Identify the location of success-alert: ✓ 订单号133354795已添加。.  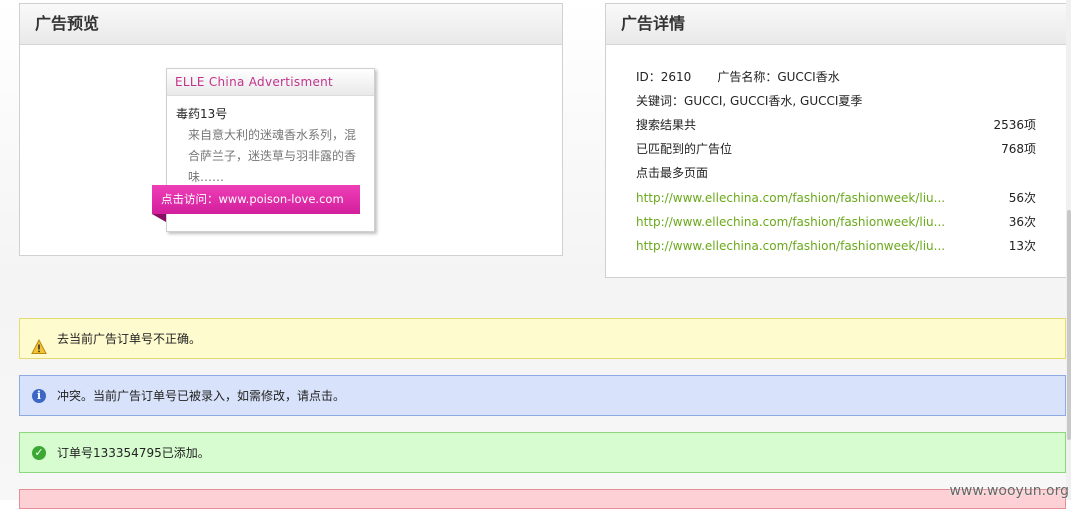
(542, 452).